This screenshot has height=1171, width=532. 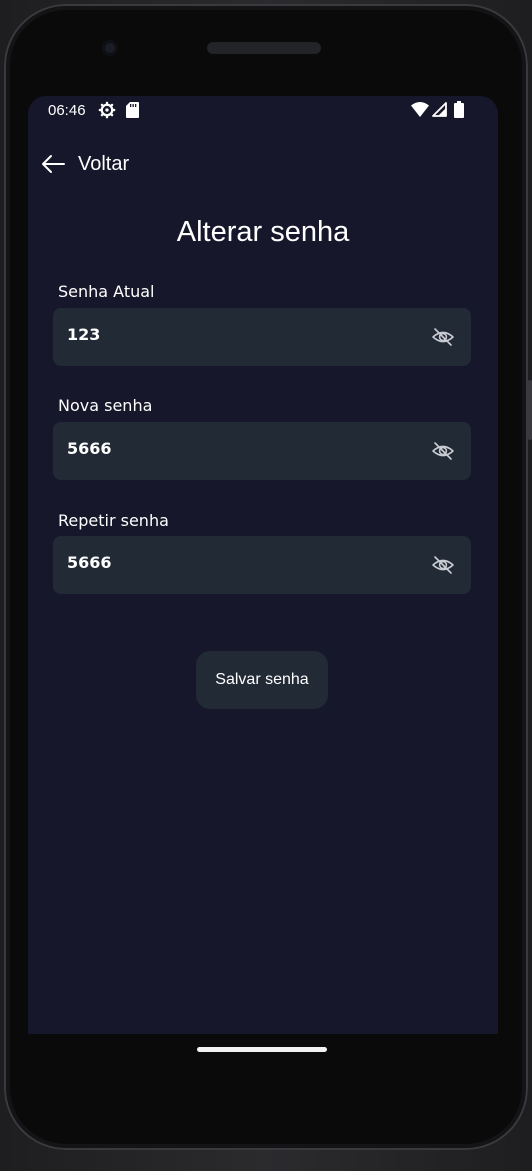 I want to click on new-password-label: Nova senha, so click(x=105, y=405).